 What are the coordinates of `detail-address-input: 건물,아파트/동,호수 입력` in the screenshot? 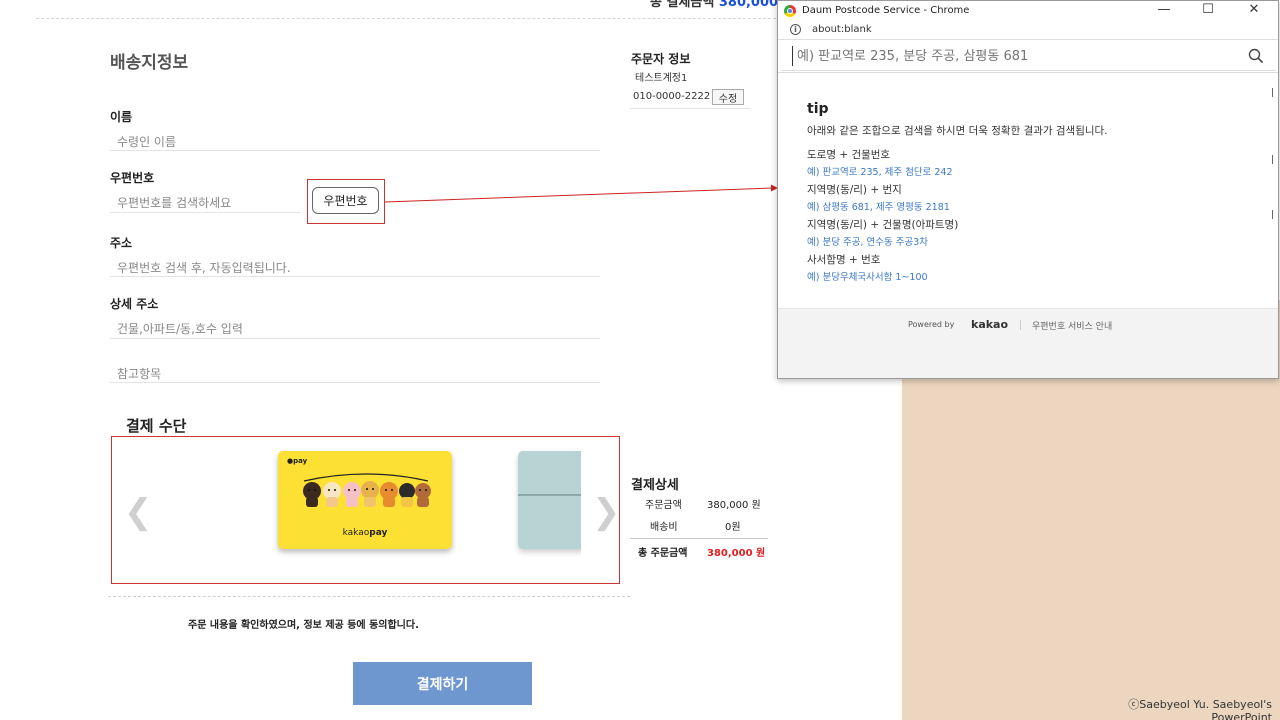 It's located at (180, 328).